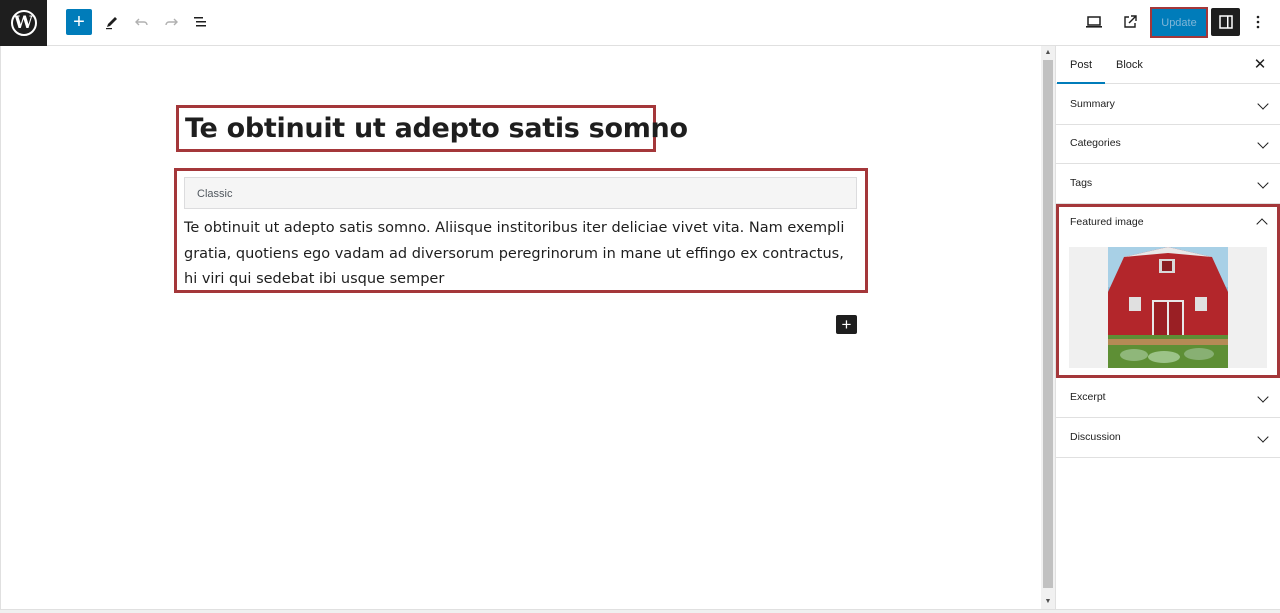 The image size is (1280, 613). What do you see at coordinates (1168, 144) in the screenshot?
I see `panel-categories: Categories` at bounding box center [1168, 144].